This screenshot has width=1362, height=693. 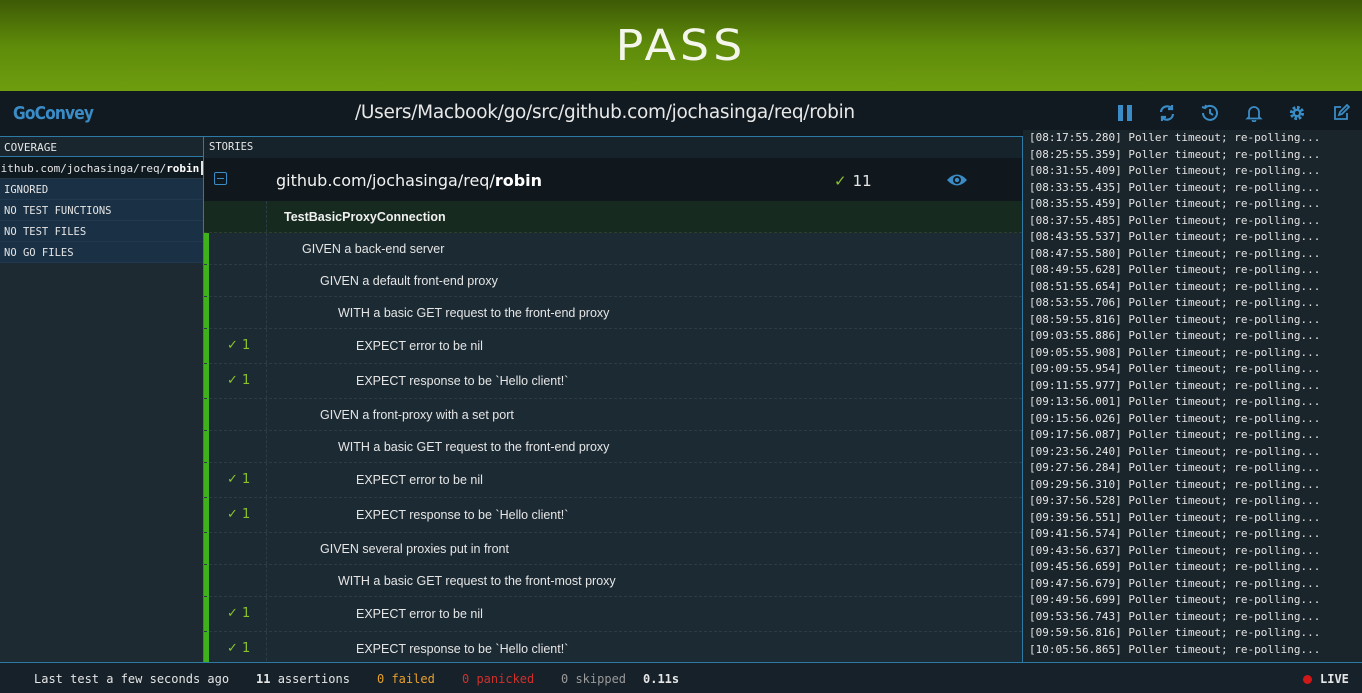 I want to click on test-function-name: TestBasicProxyConnection, so click(x=365, y=217).